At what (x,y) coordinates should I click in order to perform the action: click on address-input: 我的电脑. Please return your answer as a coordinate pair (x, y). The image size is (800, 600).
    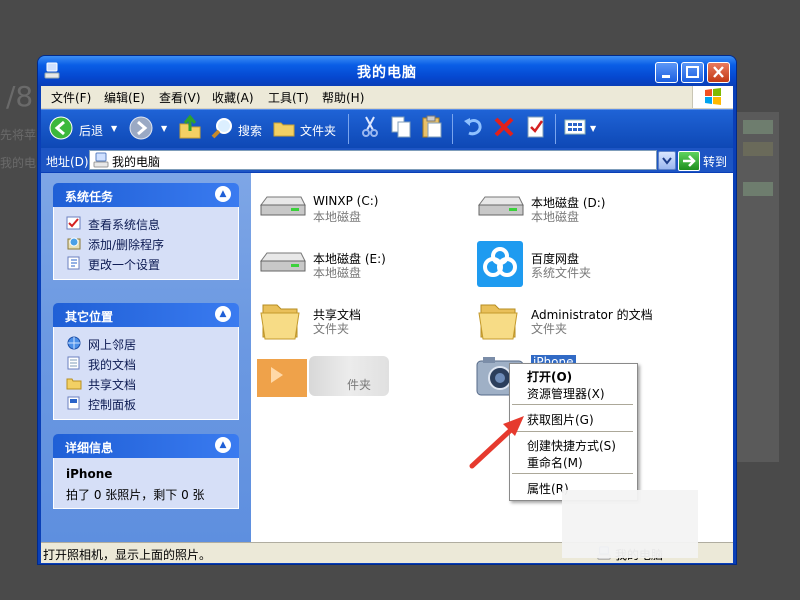
    Looking at the image, I should click on (373, 160).